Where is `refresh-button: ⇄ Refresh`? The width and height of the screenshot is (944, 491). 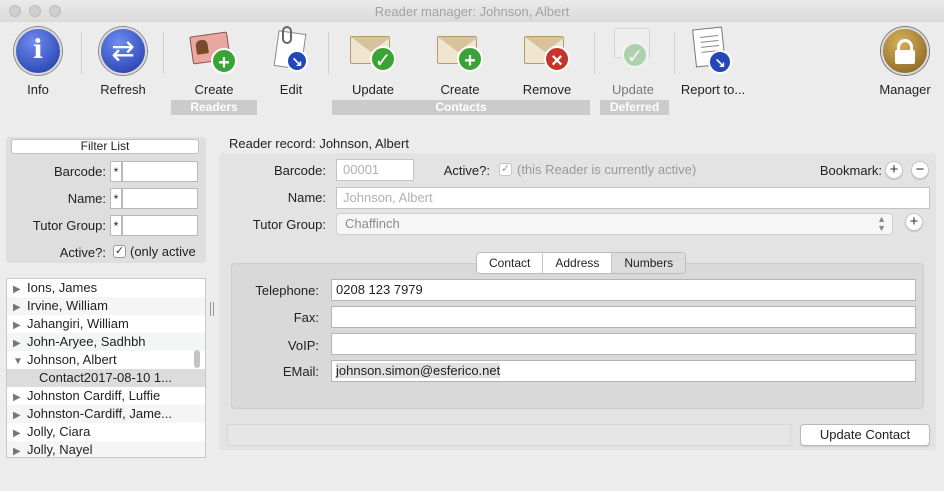 refresh-button: ⇄ Refresh is located at coordinates (123, 61).